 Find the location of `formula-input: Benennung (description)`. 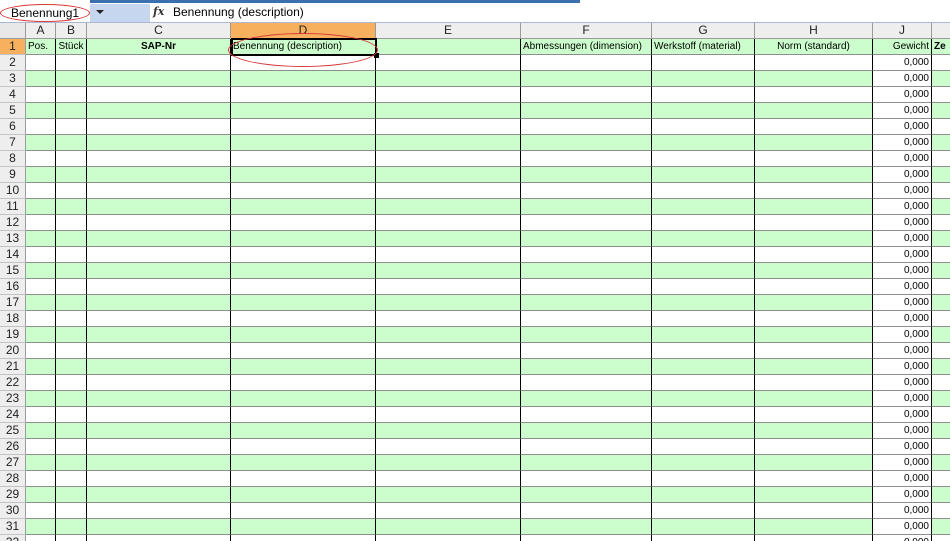

formula-input: Benennung (description) is located at coordinates (560, 13).